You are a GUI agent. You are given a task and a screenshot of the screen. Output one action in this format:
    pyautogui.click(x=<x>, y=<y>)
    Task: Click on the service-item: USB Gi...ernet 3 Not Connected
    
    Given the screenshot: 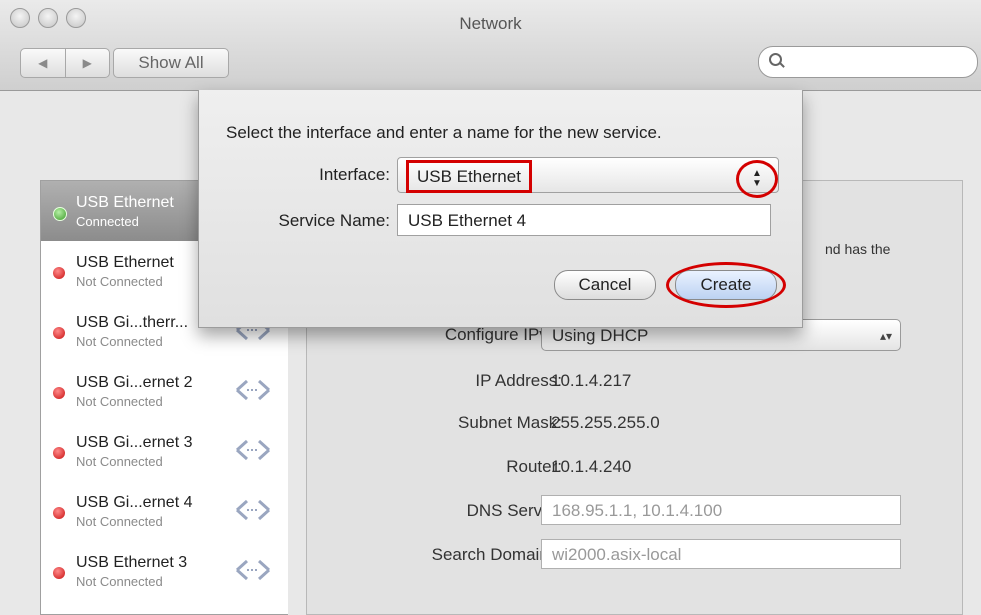 What is the action you would take?
    pyautogui.click(x=164, y=451)
    